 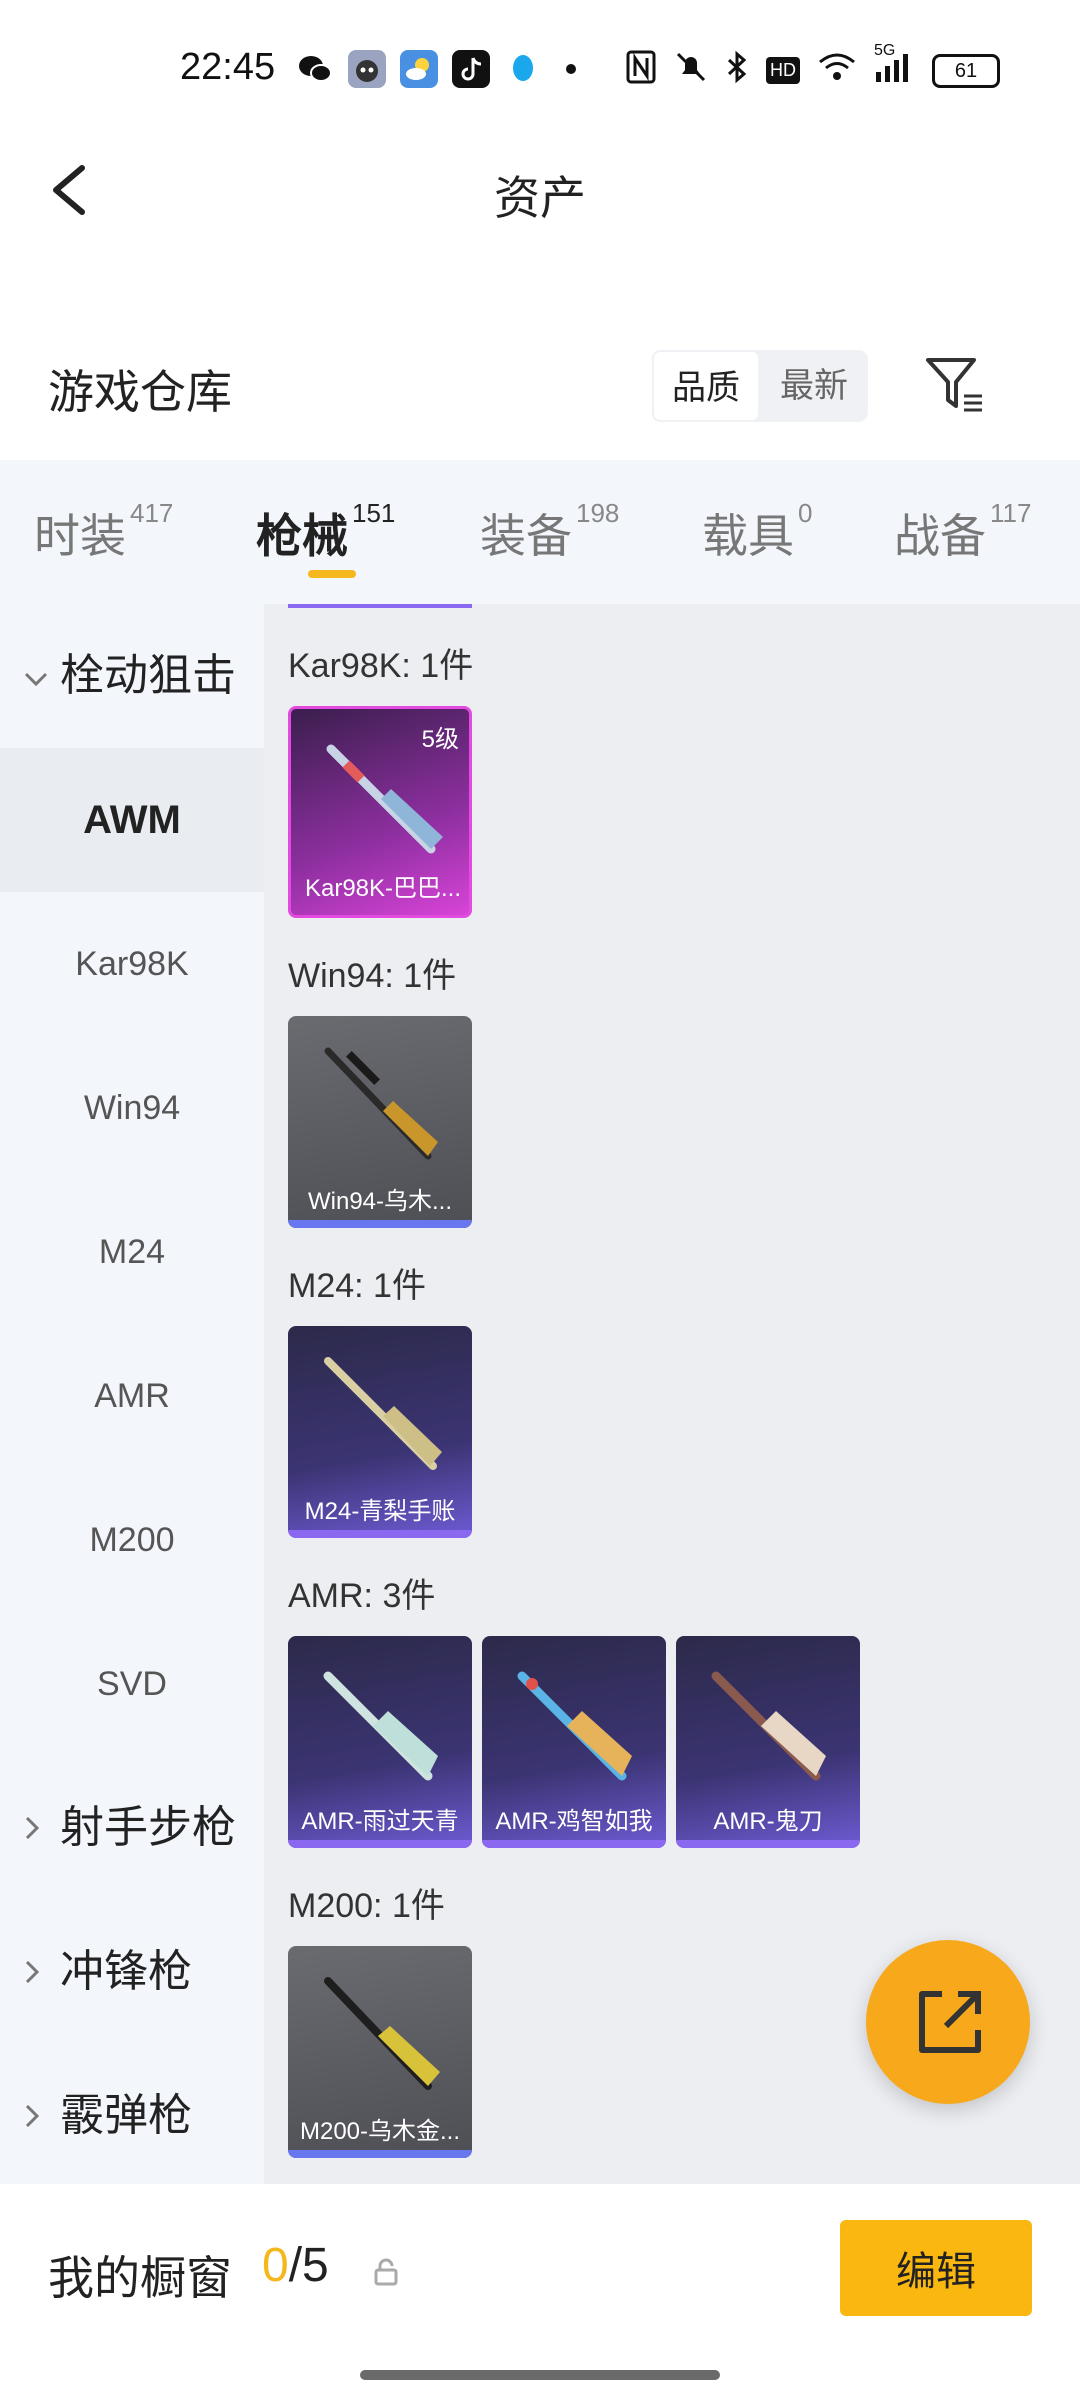 I want to click on item-name: AMR-鸡智如我, so click(x=574, y=1821).